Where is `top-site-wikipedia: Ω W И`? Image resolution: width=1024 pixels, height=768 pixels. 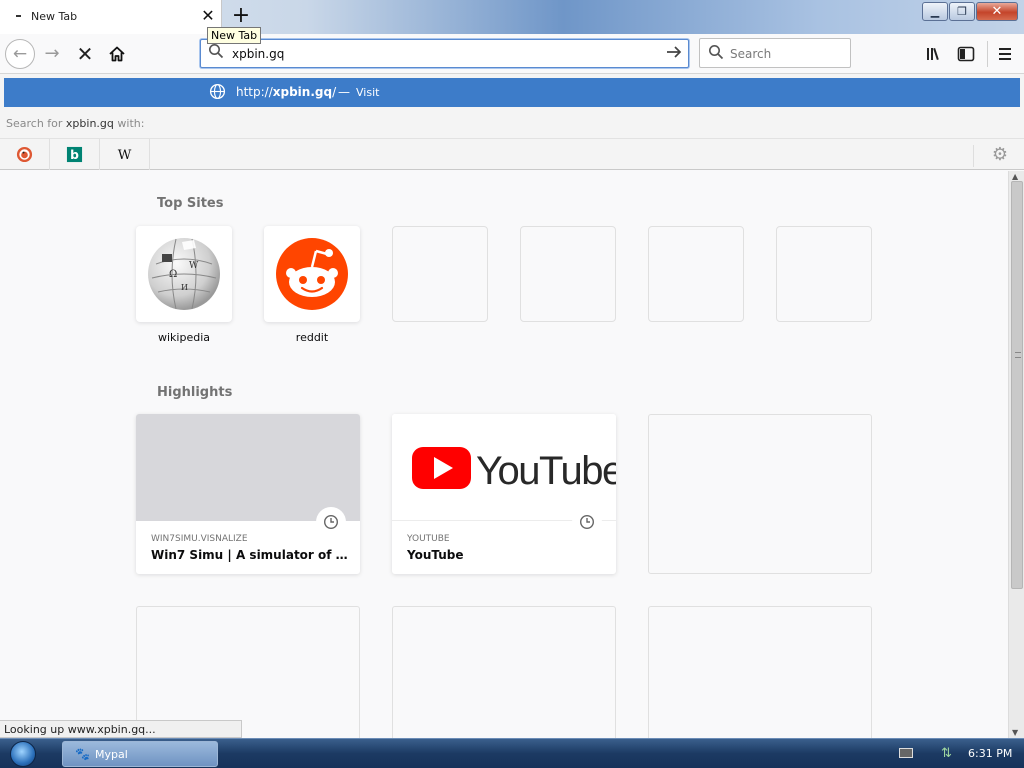
top-site-wikipedia: Ω W И is located at coordinates (184, 274).